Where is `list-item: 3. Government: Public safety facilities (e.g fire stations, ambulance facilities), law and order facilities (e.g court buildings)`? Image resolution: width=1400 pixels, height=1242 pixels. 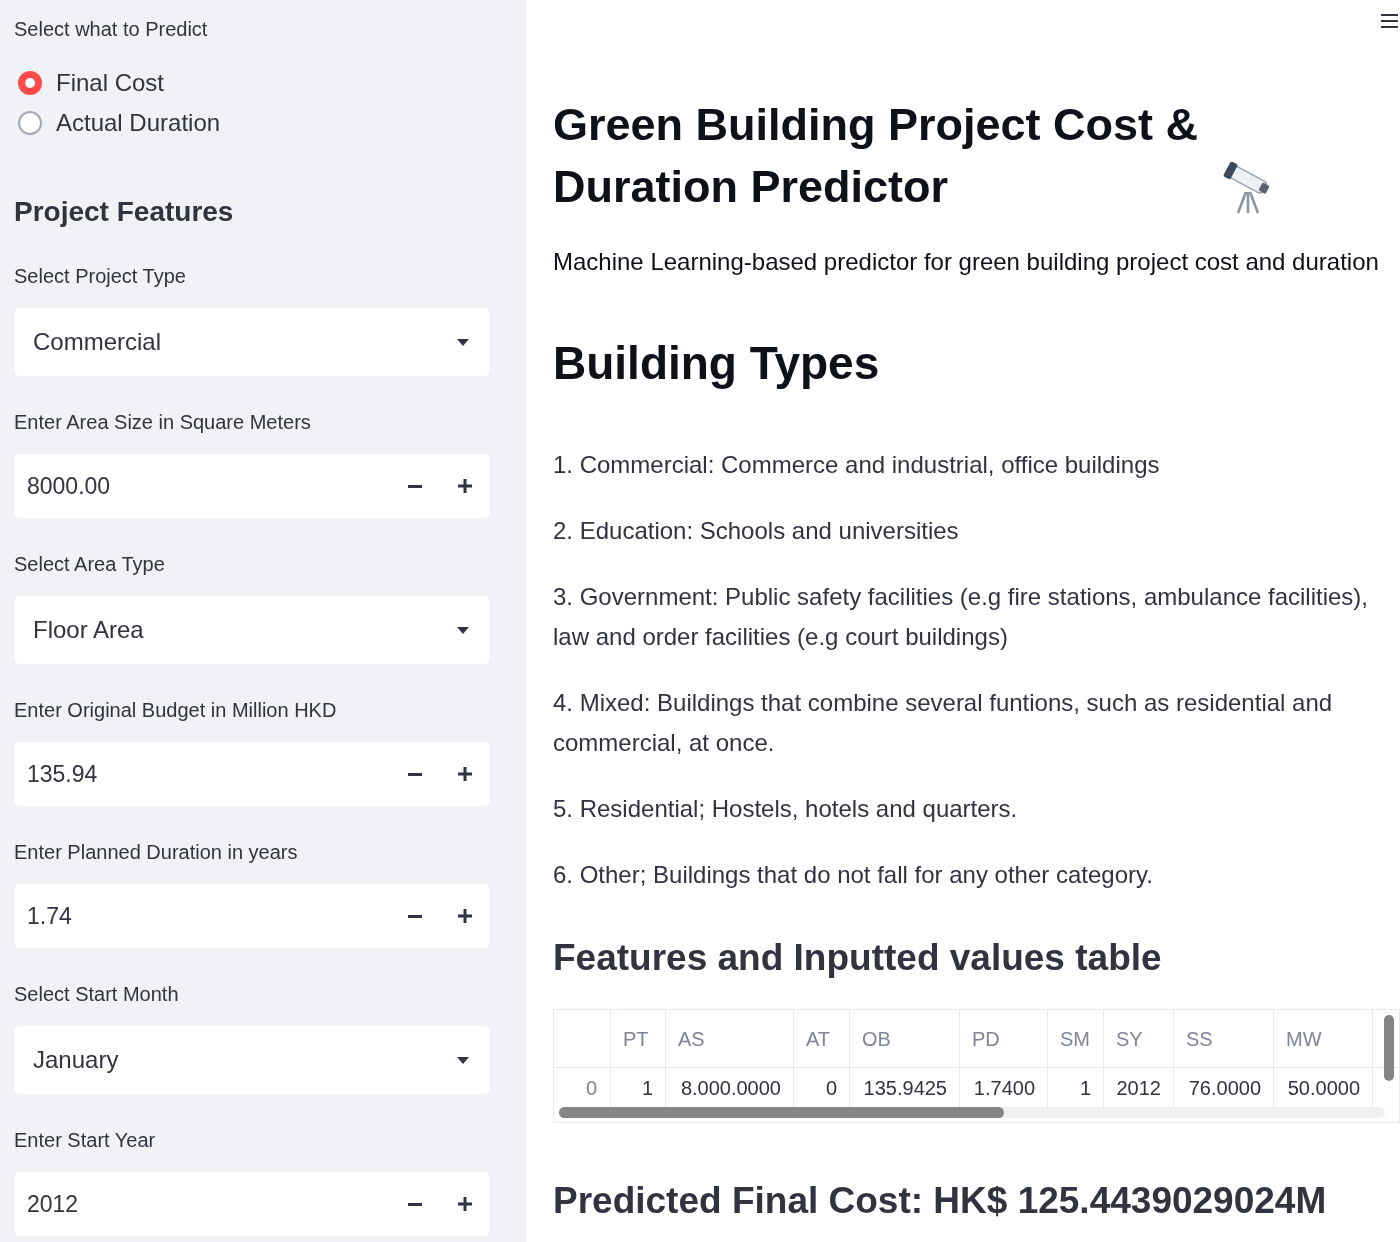 list-item: 3. Government: Public safety facilities (e.g fire stations, ambulance facilities), law and order facilities (e.g court buildings) is located at coordinates (961, 617).